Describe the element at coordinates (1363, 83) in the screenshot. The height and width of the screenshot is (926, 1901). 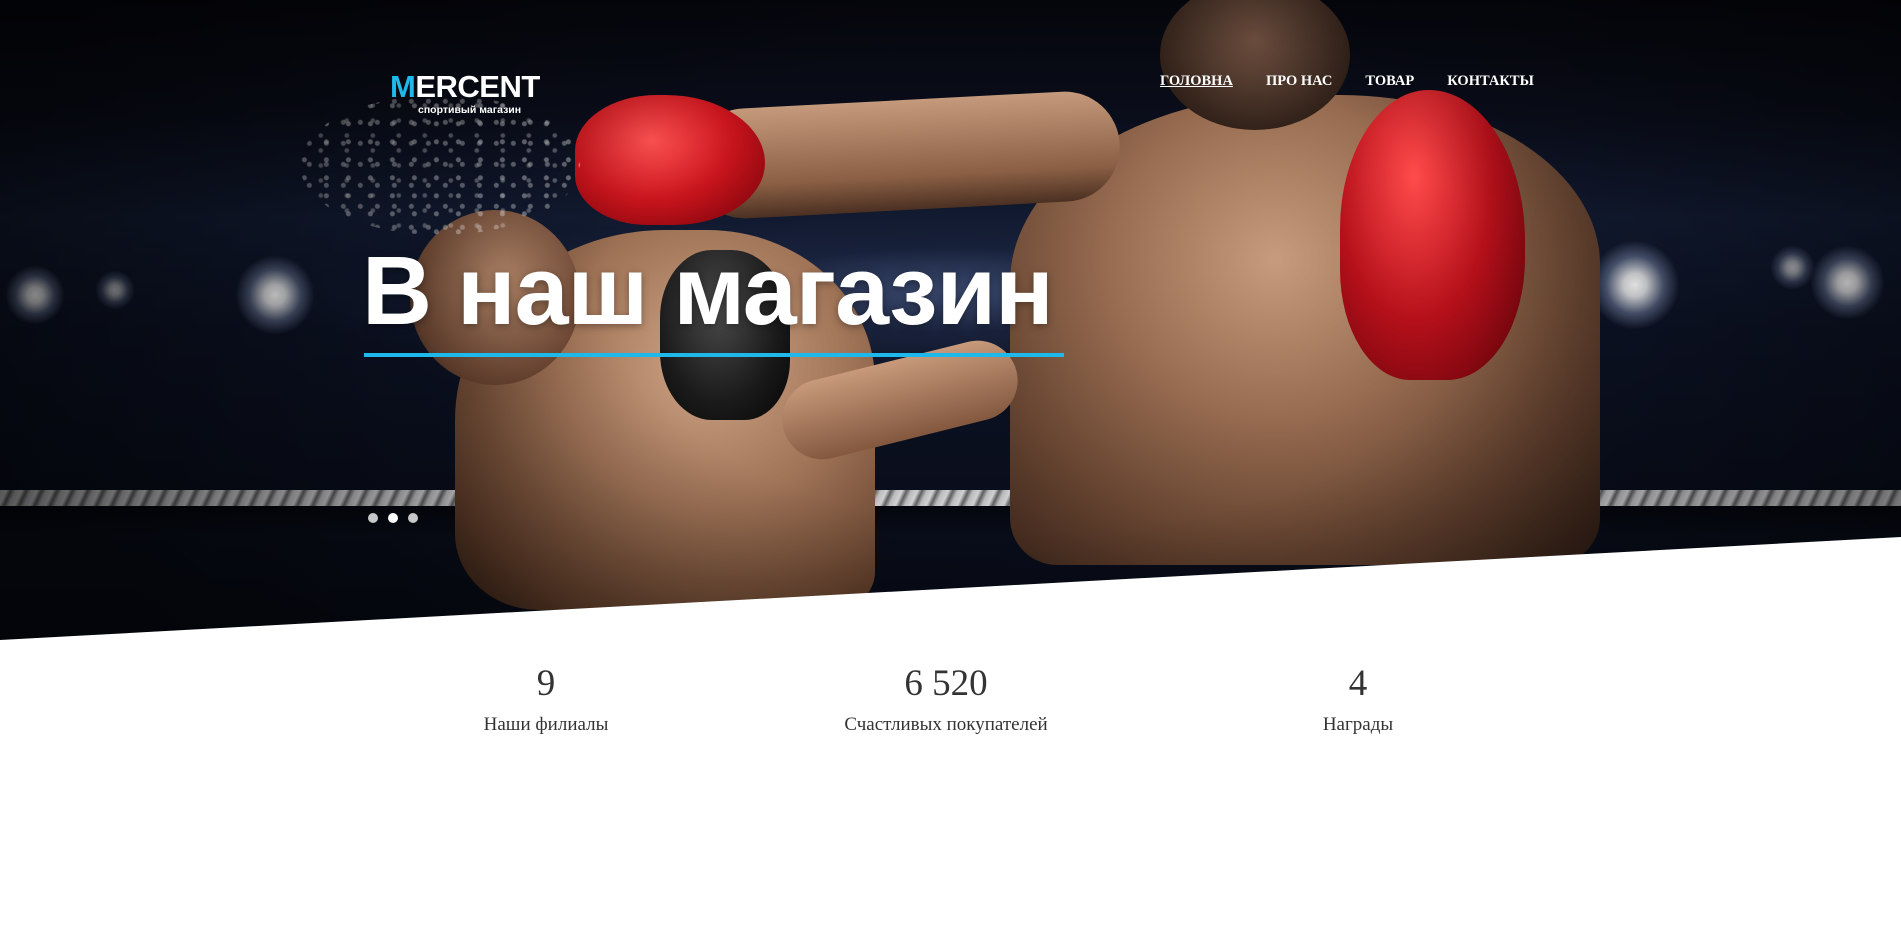
I see `main-nav: ГОЛОВНА ПРО НАС ТОВАР КОНТАКТЫ` at that location.